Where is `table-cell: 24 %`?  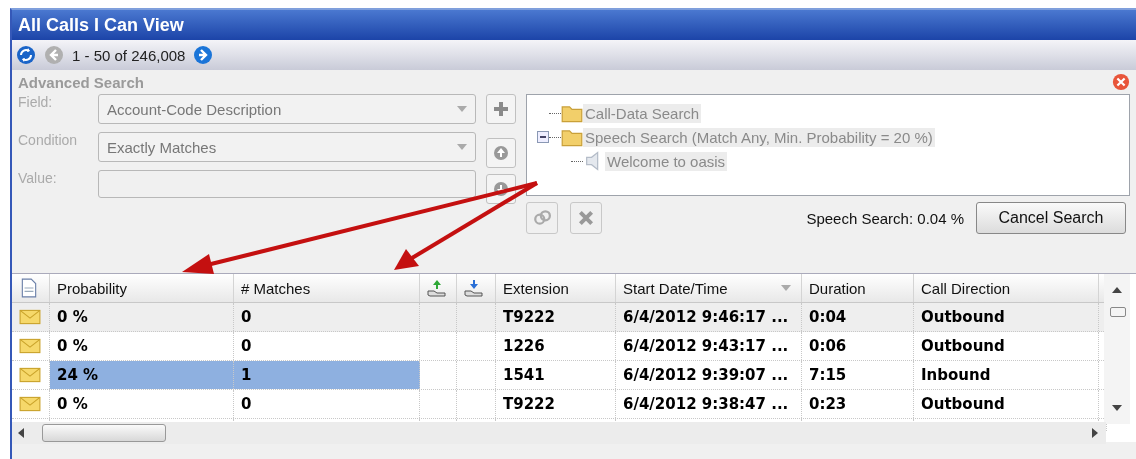
table-cell: 24 % is located at coordinates (78, 375).